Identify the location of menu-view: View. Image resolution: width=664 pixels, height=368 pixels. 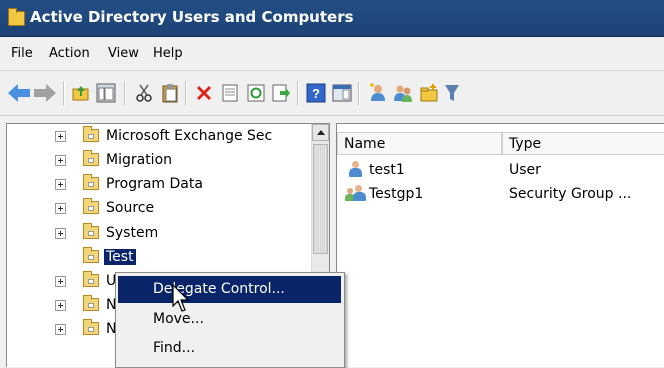
(123, 53).